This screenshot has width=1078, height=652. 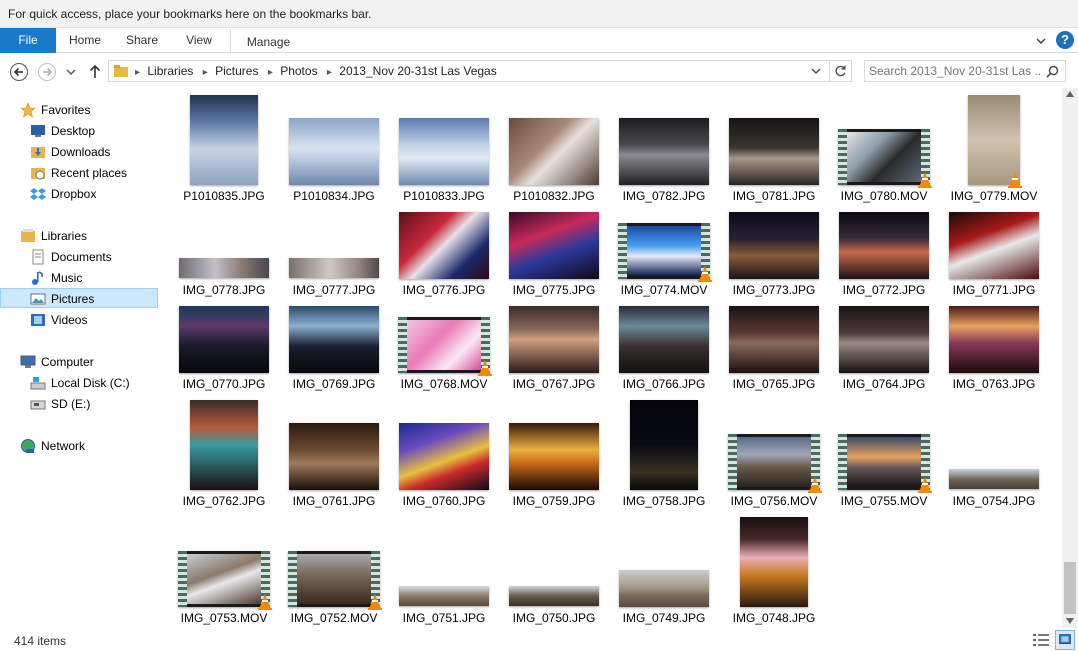 What do you see at coordinates (38, 320) in the screenshot?
I see `video-film-icon` at bounding box center [38, 320].